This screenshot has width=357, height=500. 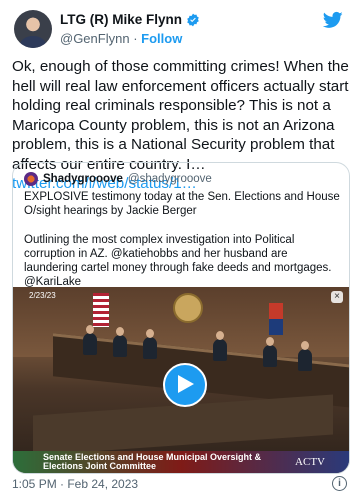 I want to click on video-date-stamp: 2/23/23, so click(x=42, y=295).